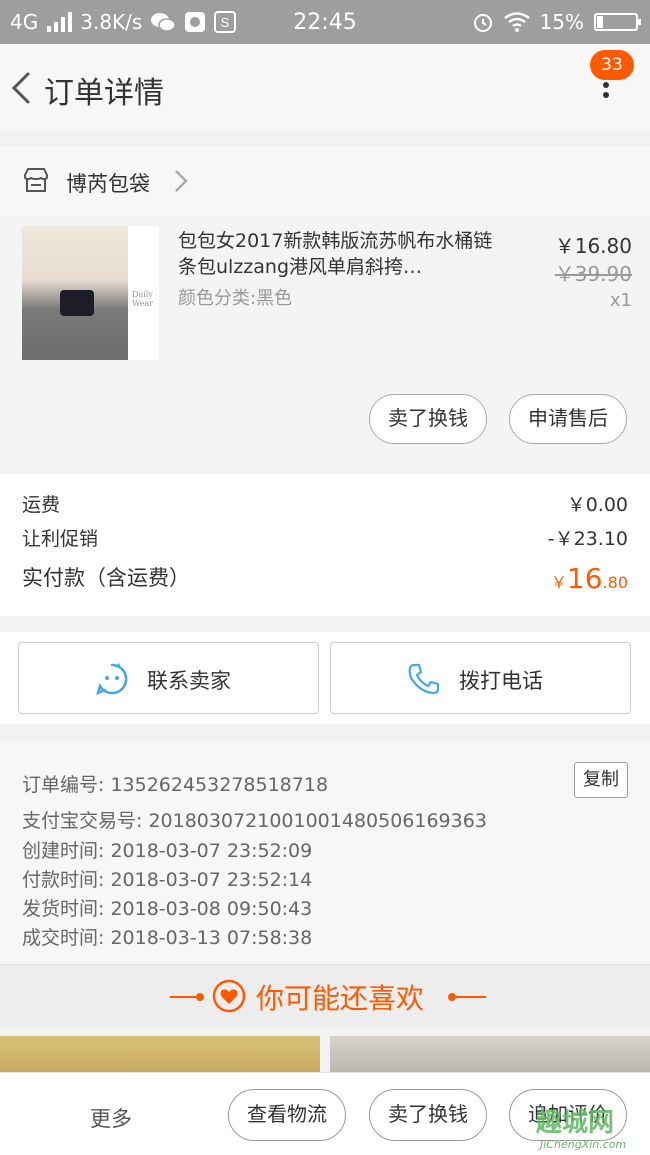 This screenshot has width=650, height=1155. Describe the element at coordinates (325, 22) in the screenshot. I see `status-bar: 4G 3.8K/s S 22:45 15%` at that location.